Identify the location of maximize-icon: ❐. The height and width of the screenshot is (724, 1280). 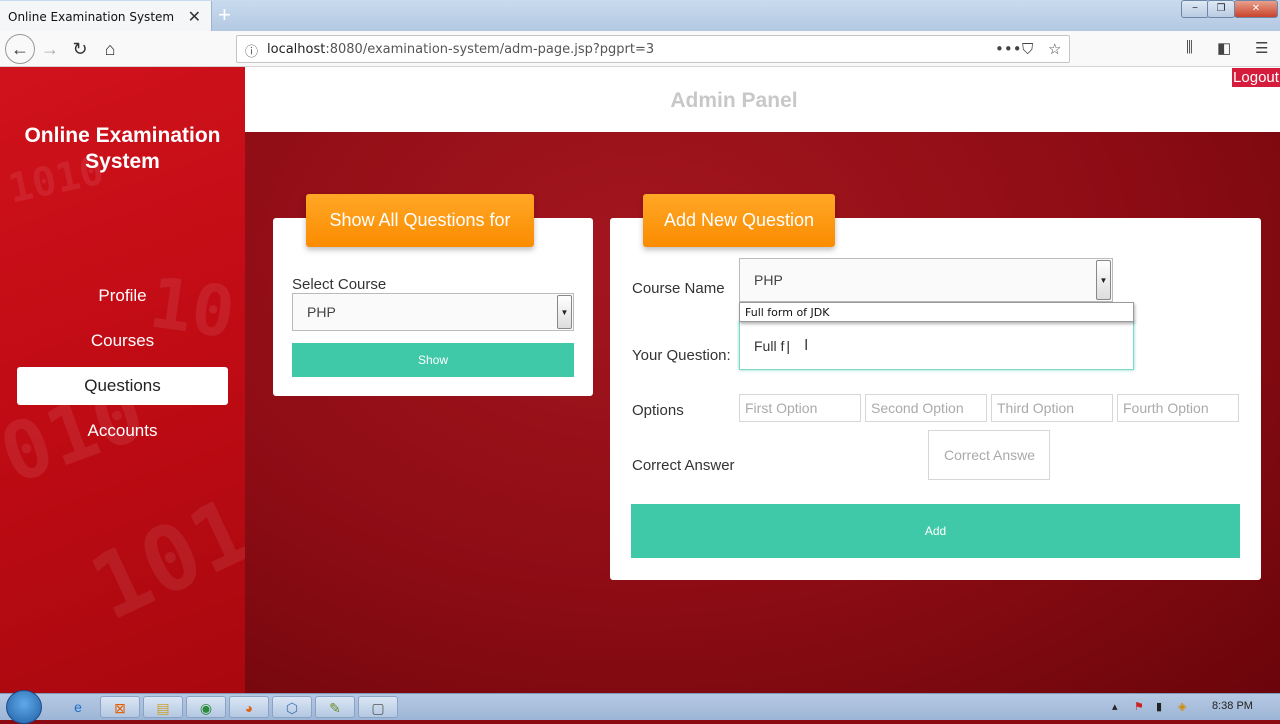
(1221, 9).